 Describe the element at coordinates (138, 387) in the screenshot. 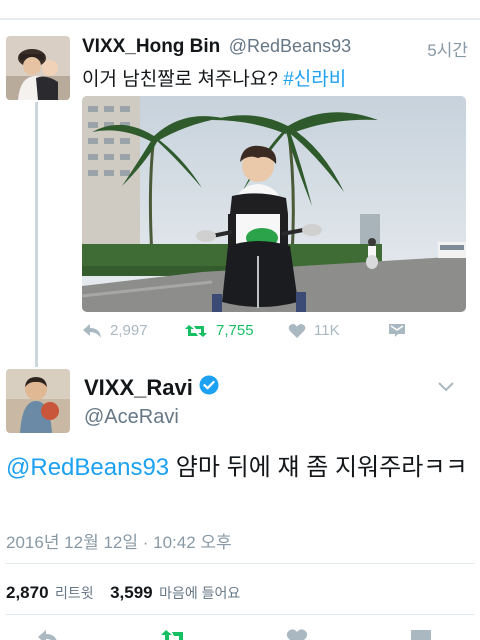

I see `tweet2-author-name: VIXX_Ravi` at that location.